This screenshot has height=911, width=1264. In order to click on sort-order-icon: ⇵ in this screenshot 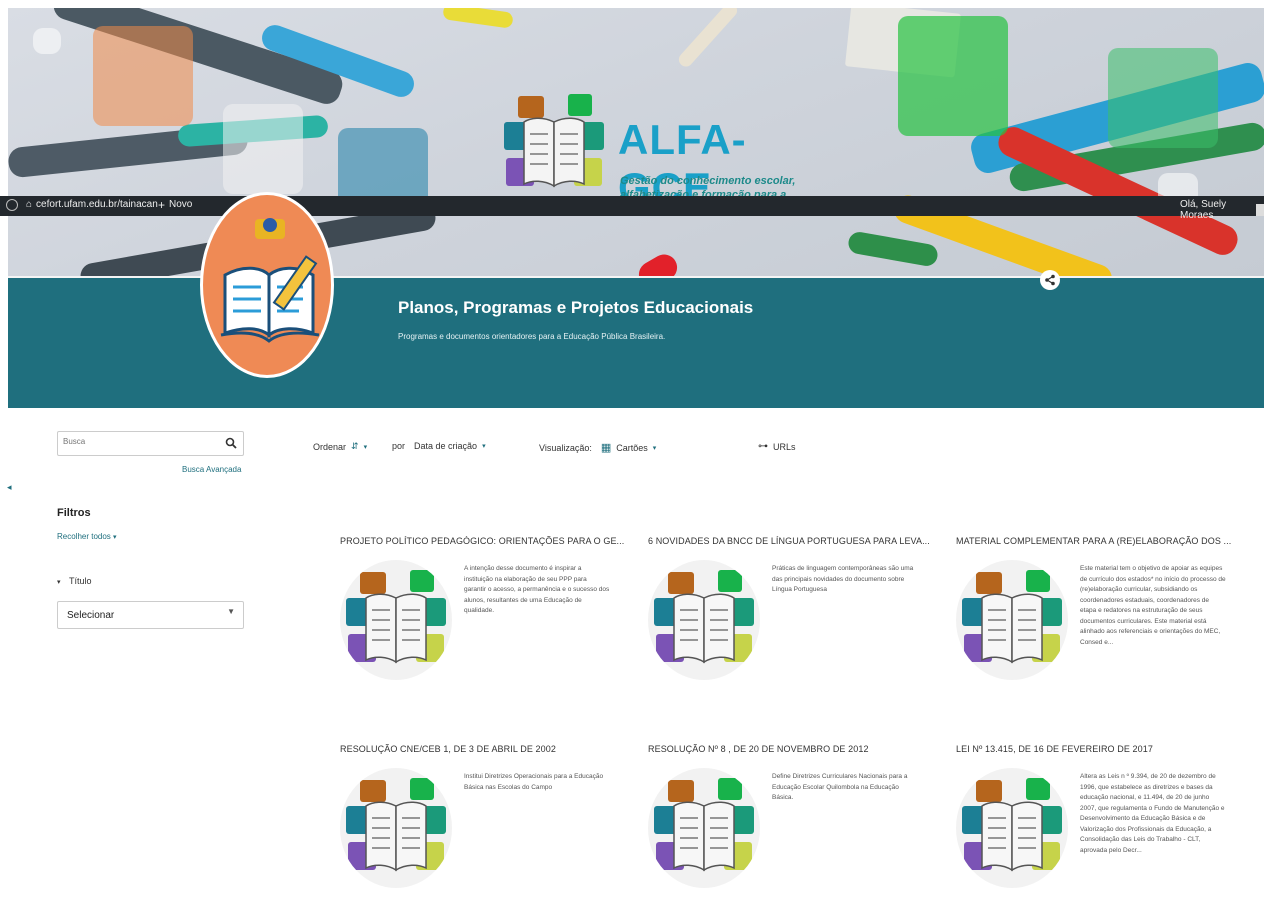, I will do `click(355, 446)`.